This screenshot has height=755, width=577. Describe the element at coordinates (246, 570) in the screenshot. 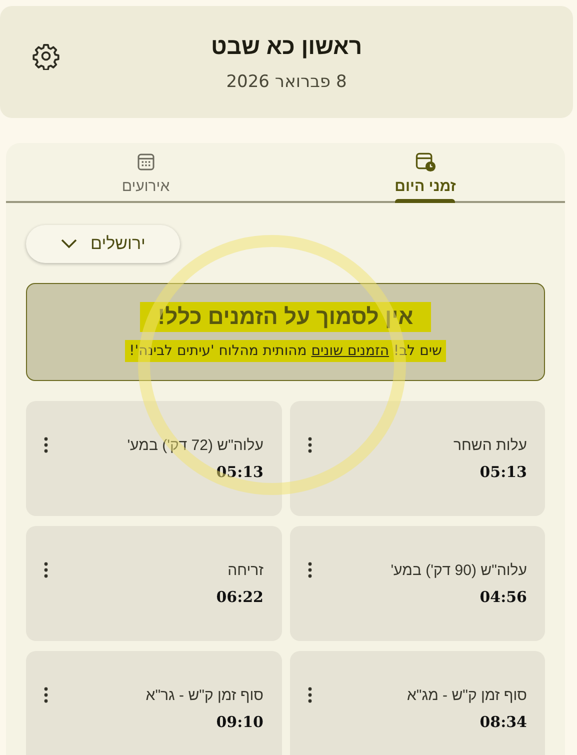

I see `time-name: זריחה` at that location.